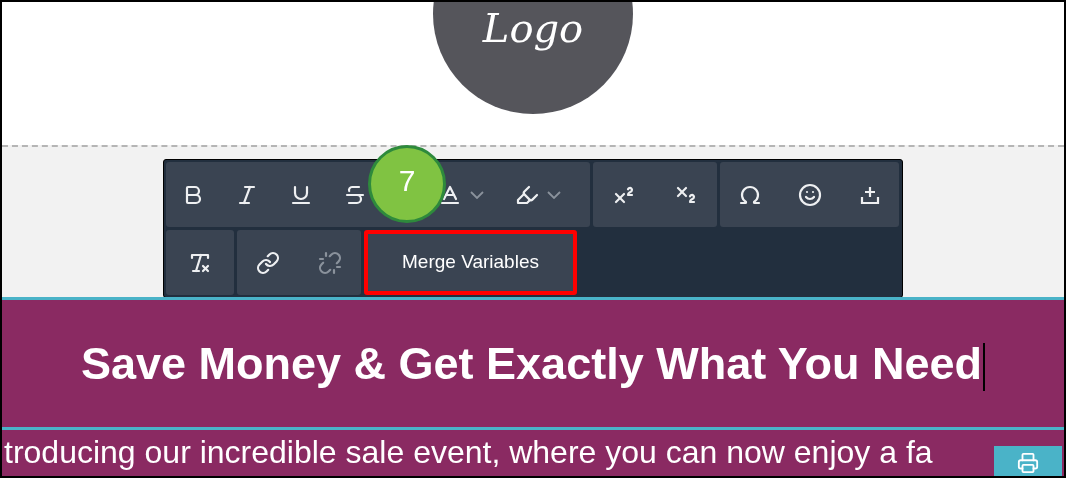 This screenshot has width=1066, height=478. I want to click on banner-heading: Save Money & Get Exactly What You Need, so click(533, 363).